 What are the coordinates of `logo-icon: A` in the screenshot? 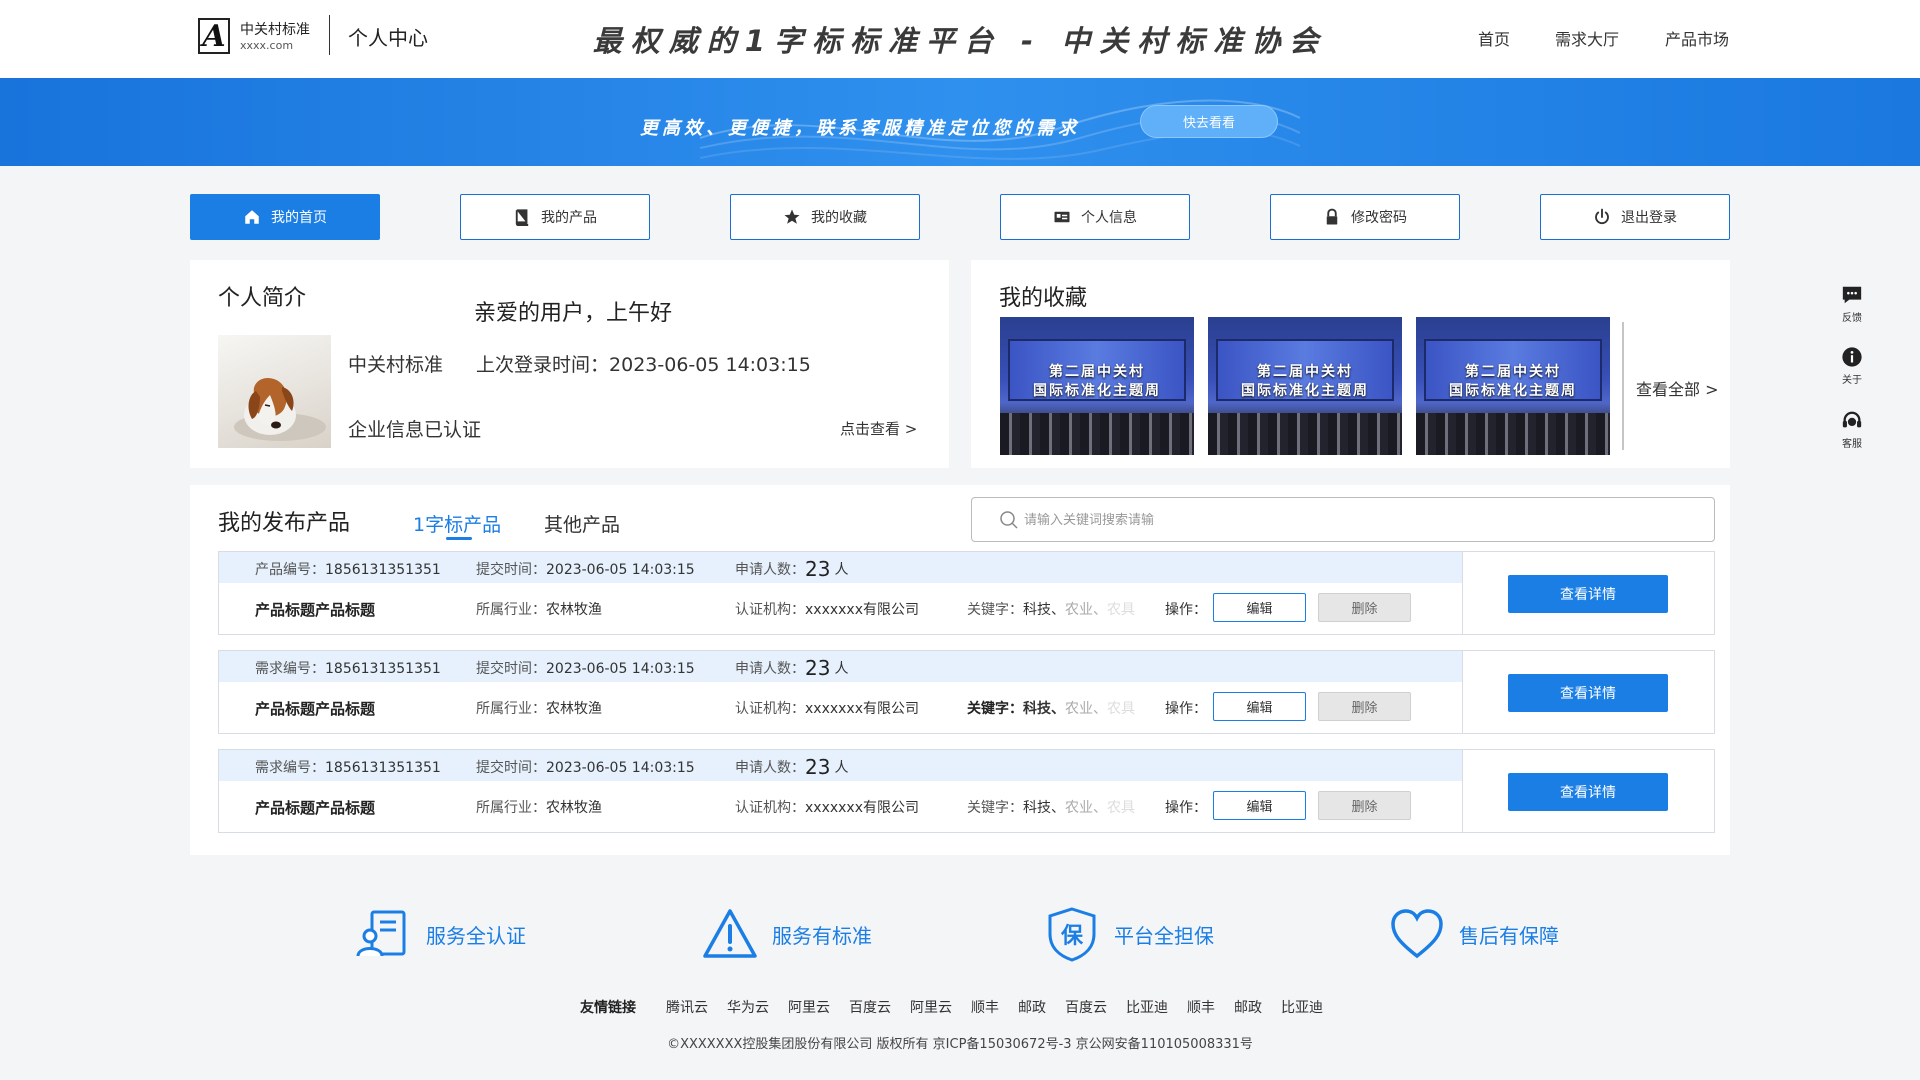 It's located at (214, 36).